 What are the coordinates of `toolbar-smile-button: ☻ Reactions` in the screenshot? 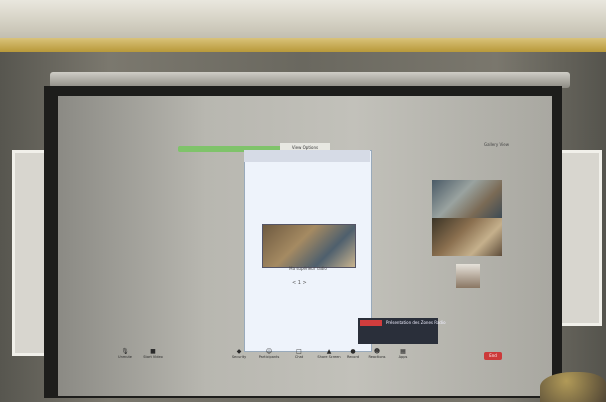 It's located at (377, 353).